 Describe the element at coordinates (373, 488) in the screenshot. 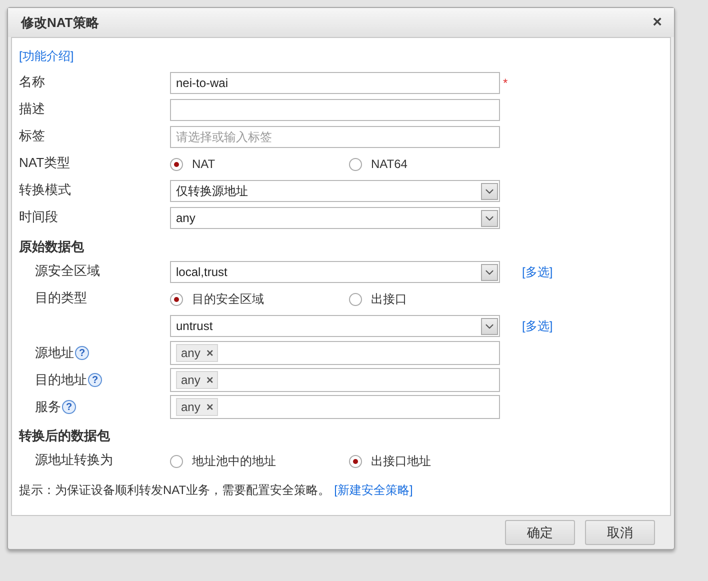

I see `new-policy-link: [新建安全策略]` at that location.